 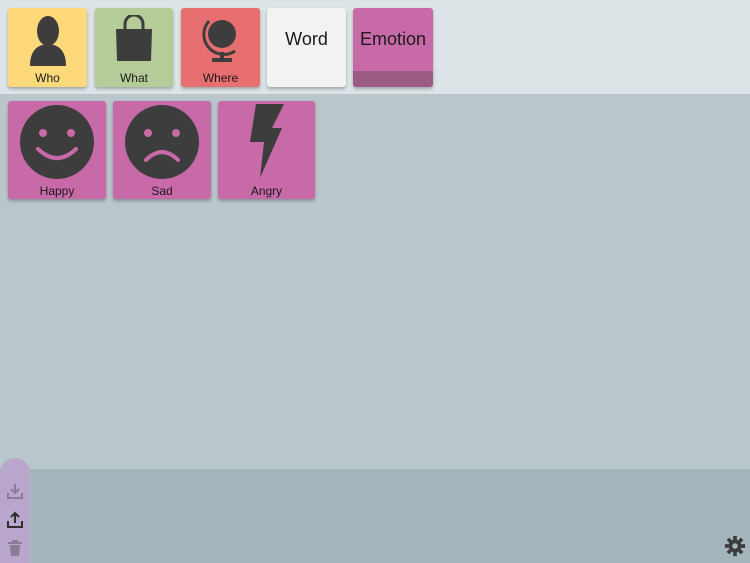 What do you see at coordinates (267, 141) in the screenshot?
I see `lightning-bolt-icon` at bounding box center [267, 141].